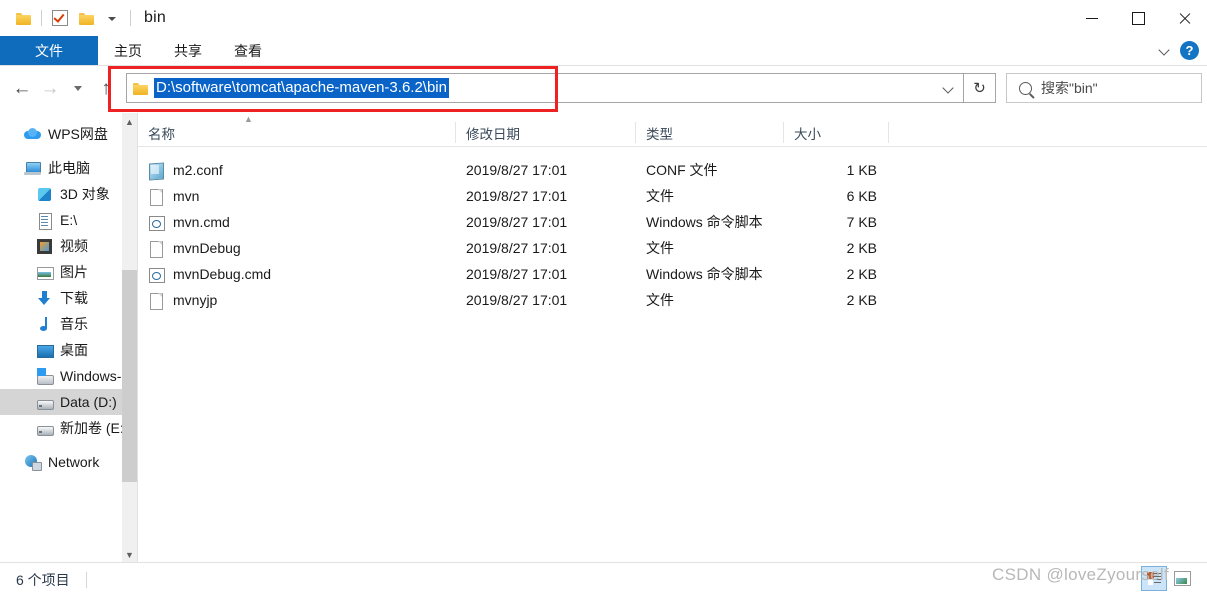  I want to click on refresh-icon: ↻, so click(979, 88).